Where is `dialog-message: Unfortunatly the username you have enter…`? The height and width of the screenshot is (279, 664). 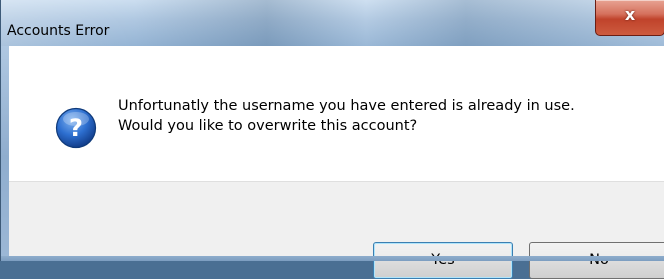 dialog-message: Unfortunatly the username you have enter… is located at coordinates (388, 116).